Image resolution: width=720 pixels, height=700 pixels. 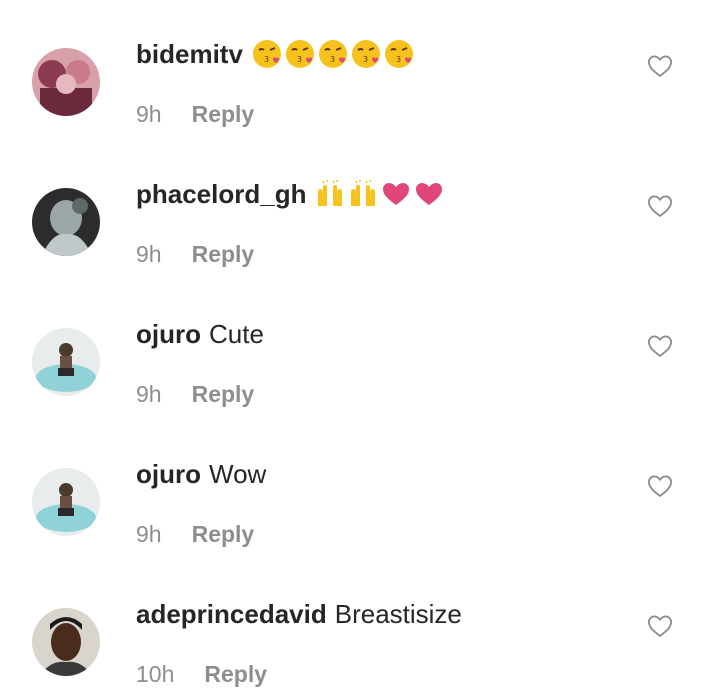 What do you see at coordinates (236, 334) in the screenshot?
I see `comment-text: Cute` at bounding box center [236, 334].